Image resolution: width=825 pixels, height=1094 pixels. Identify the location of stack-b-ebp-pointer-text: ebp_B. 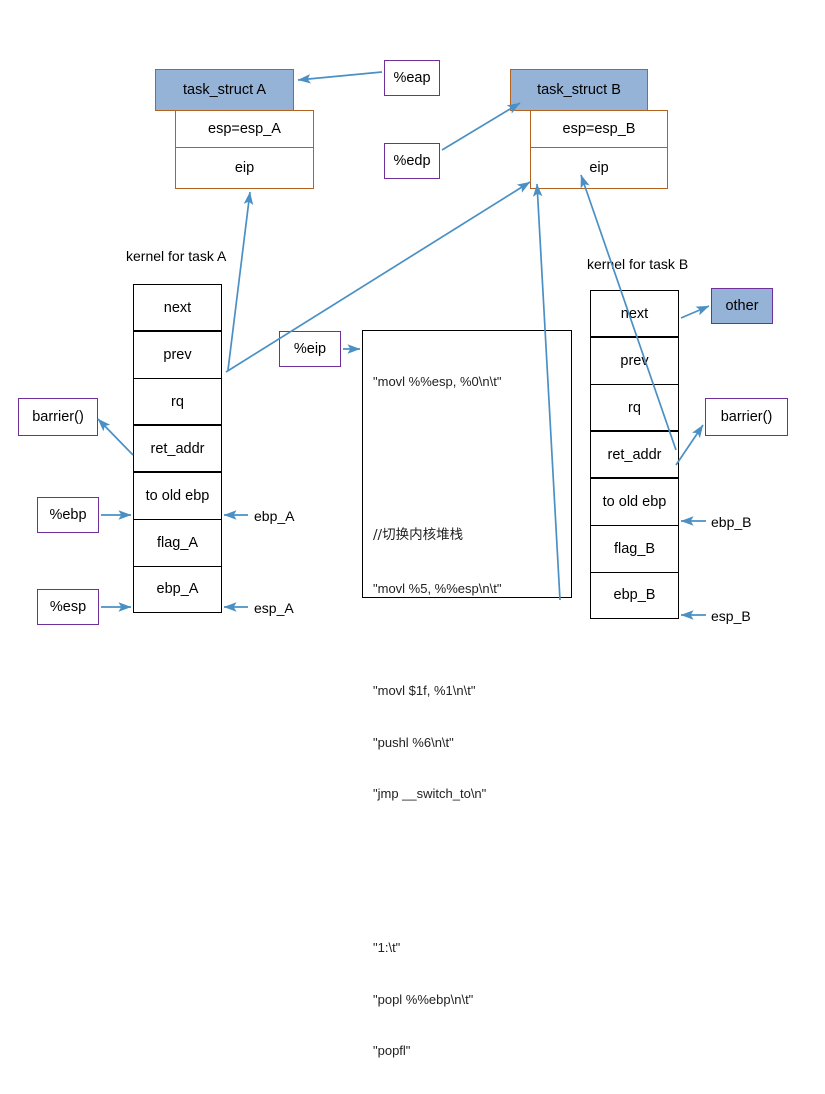
(731, 522).